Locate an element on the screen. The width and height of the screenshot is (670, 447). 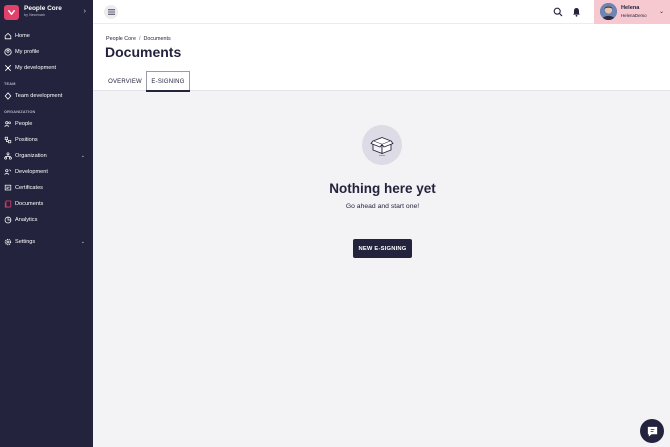
empty-state-title: Nothing here yet is located at coordinates (382, 188).